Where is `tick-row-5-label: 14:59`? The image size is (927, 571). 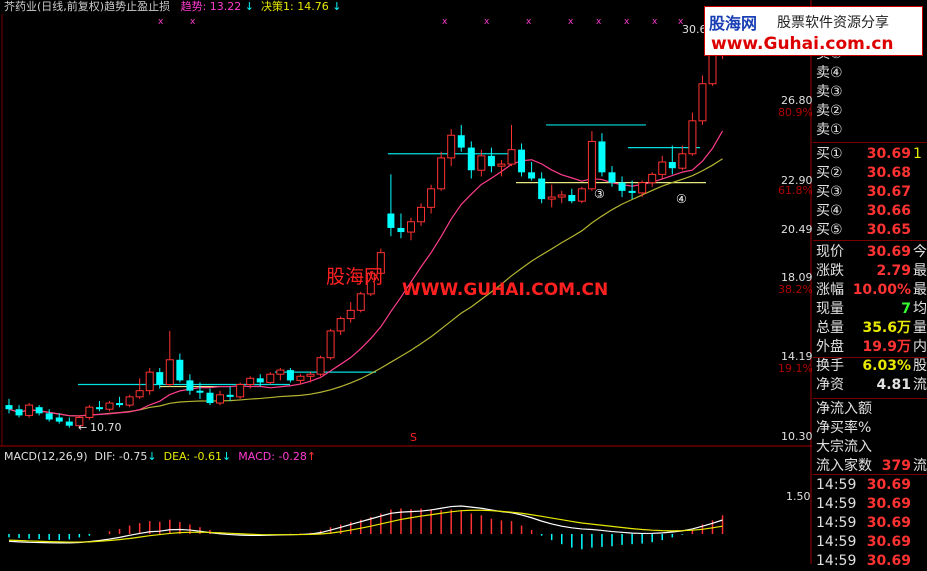 tick-row-5-label: 14:59 is located at coordinates (836, 561).